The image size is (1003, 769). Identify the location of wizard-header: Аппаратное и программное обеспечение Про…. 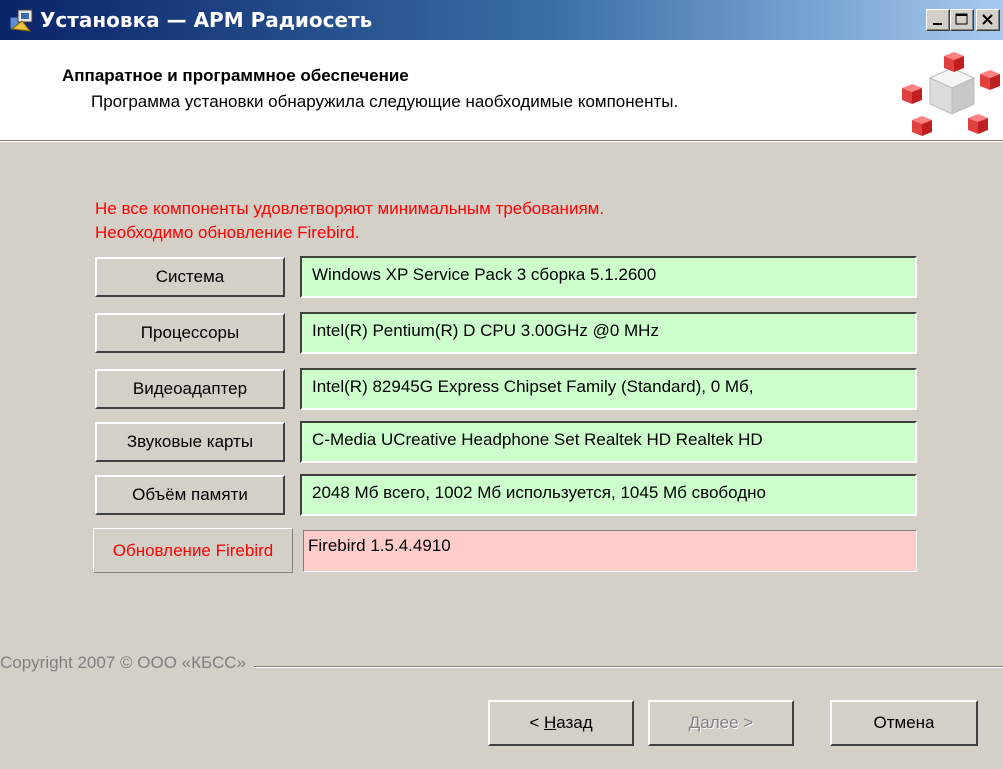
(501, 91).